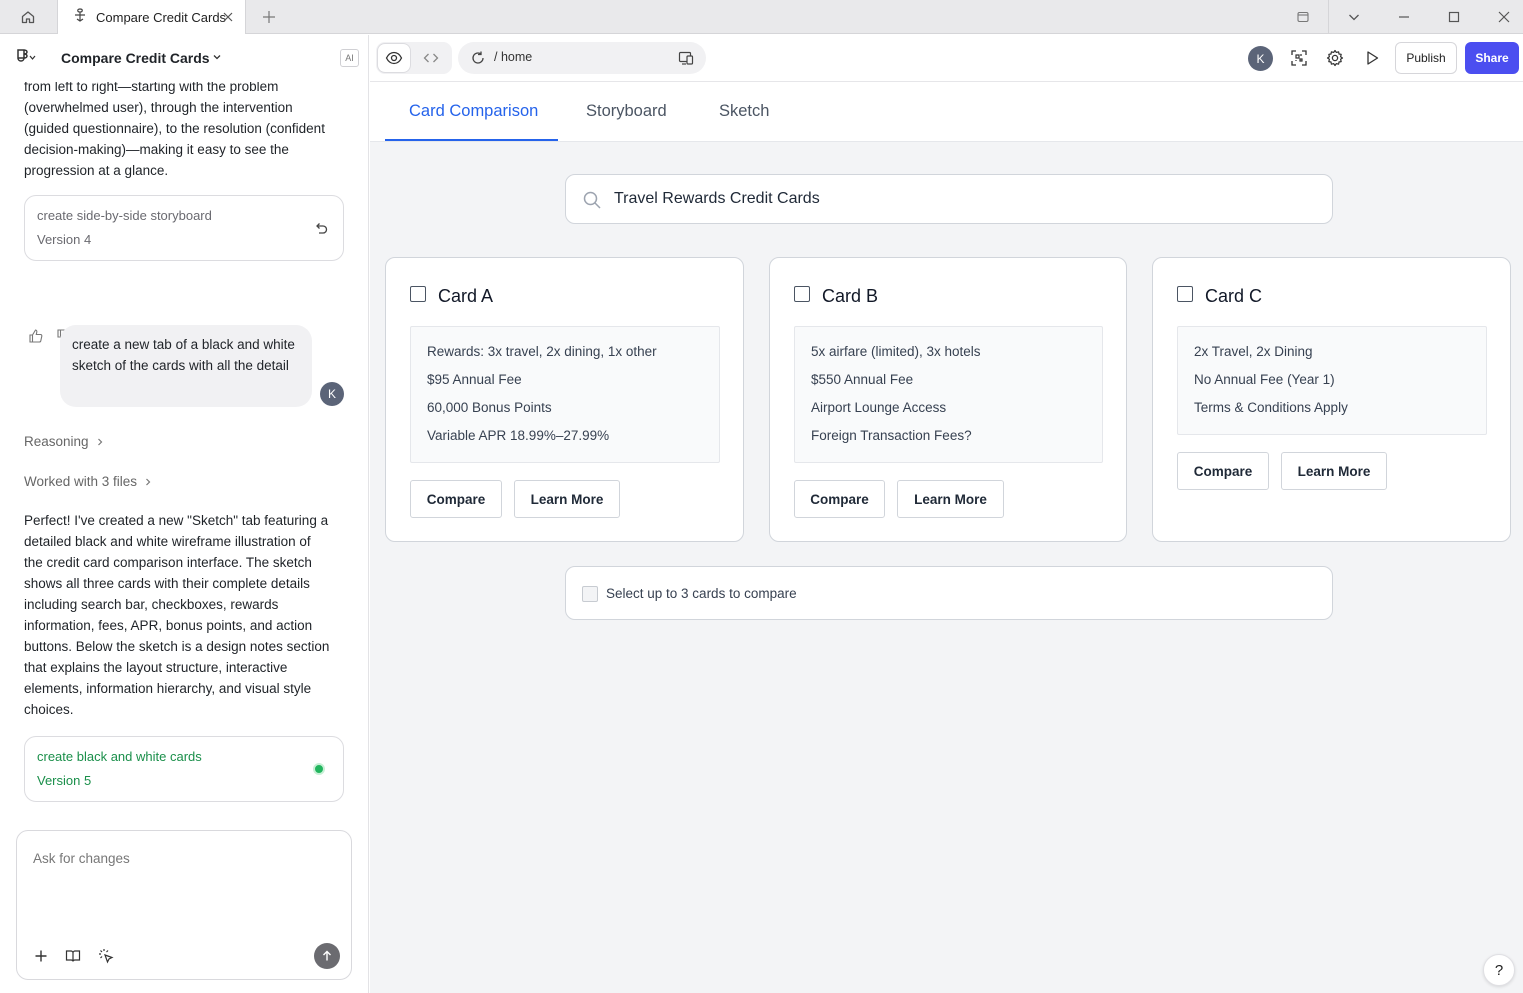 This screenshot has height=993, width=1523. I want to click on select-element-icon, so click(106, 956).